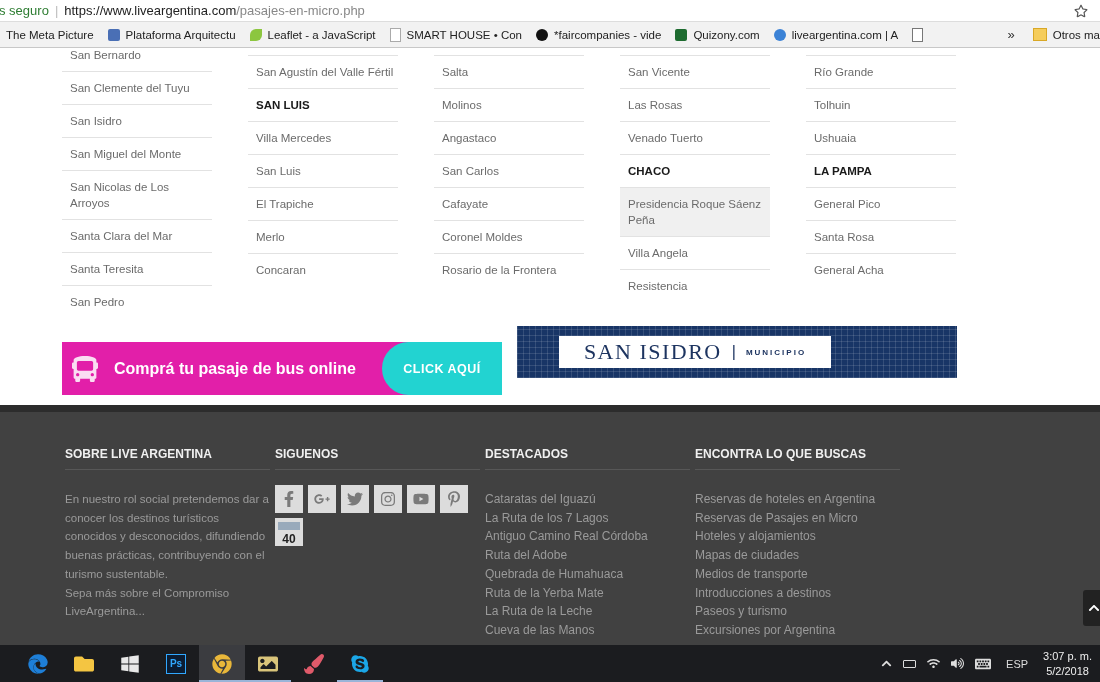 The width and height of the screenshot is (1100, 682). Describe the element at coordinates (509, 269) in the screenshot. I see `city-link: Rosario de la Frontera` at that location.